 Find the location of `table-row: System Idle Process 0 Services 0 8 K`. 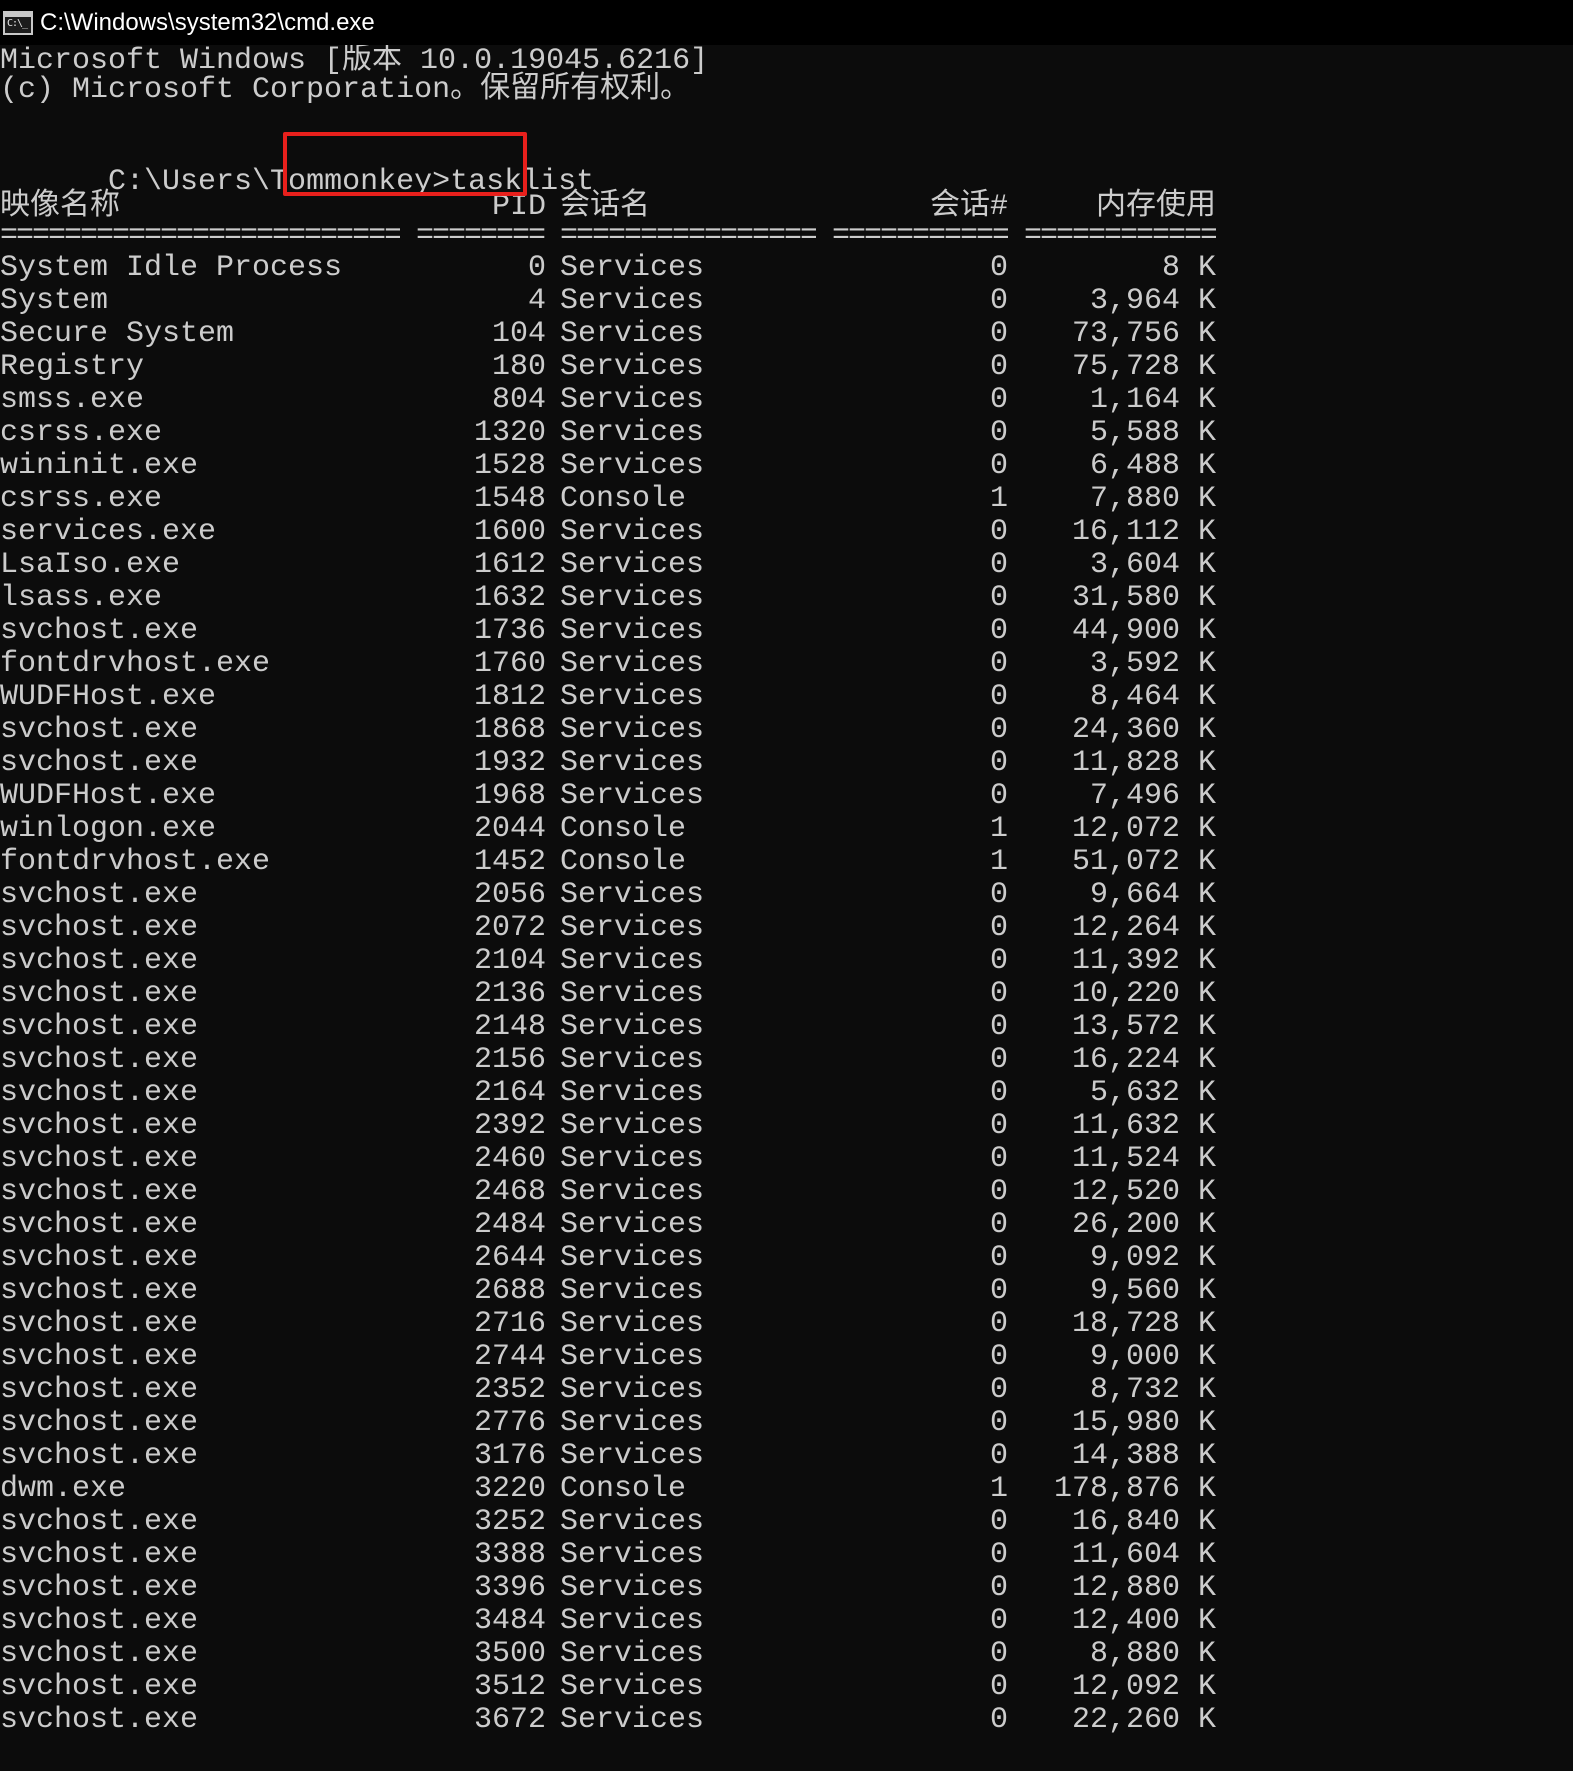

table-row: System Idle Process 0 Services 0 8 K is located at coordinates (786, 268).